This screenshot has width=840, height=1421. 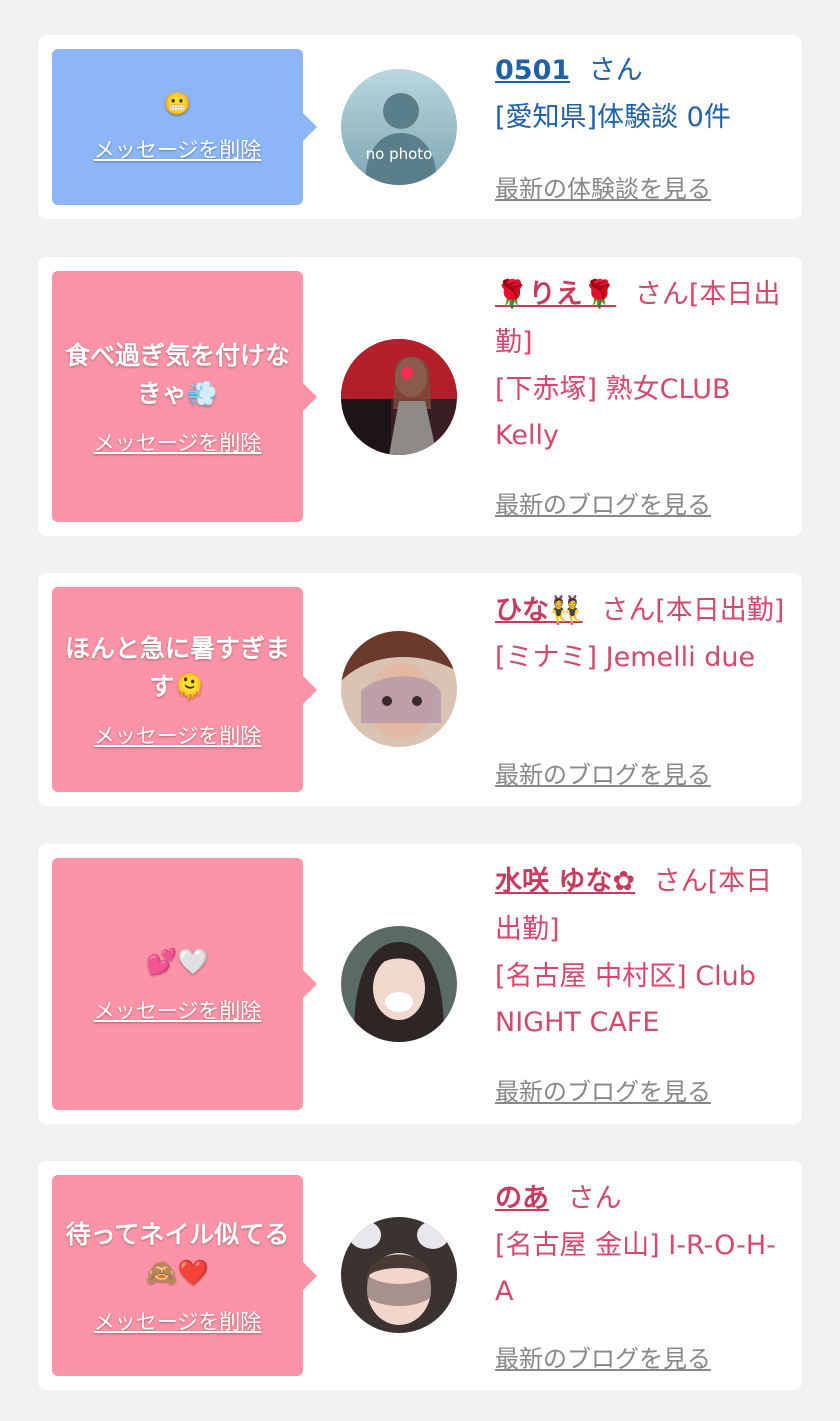 What do you see at coordinates (177, 667) in the screenshot?
I see `message-text: ほんと急に暑すぎます🫠` at bounding box center [177, 667].